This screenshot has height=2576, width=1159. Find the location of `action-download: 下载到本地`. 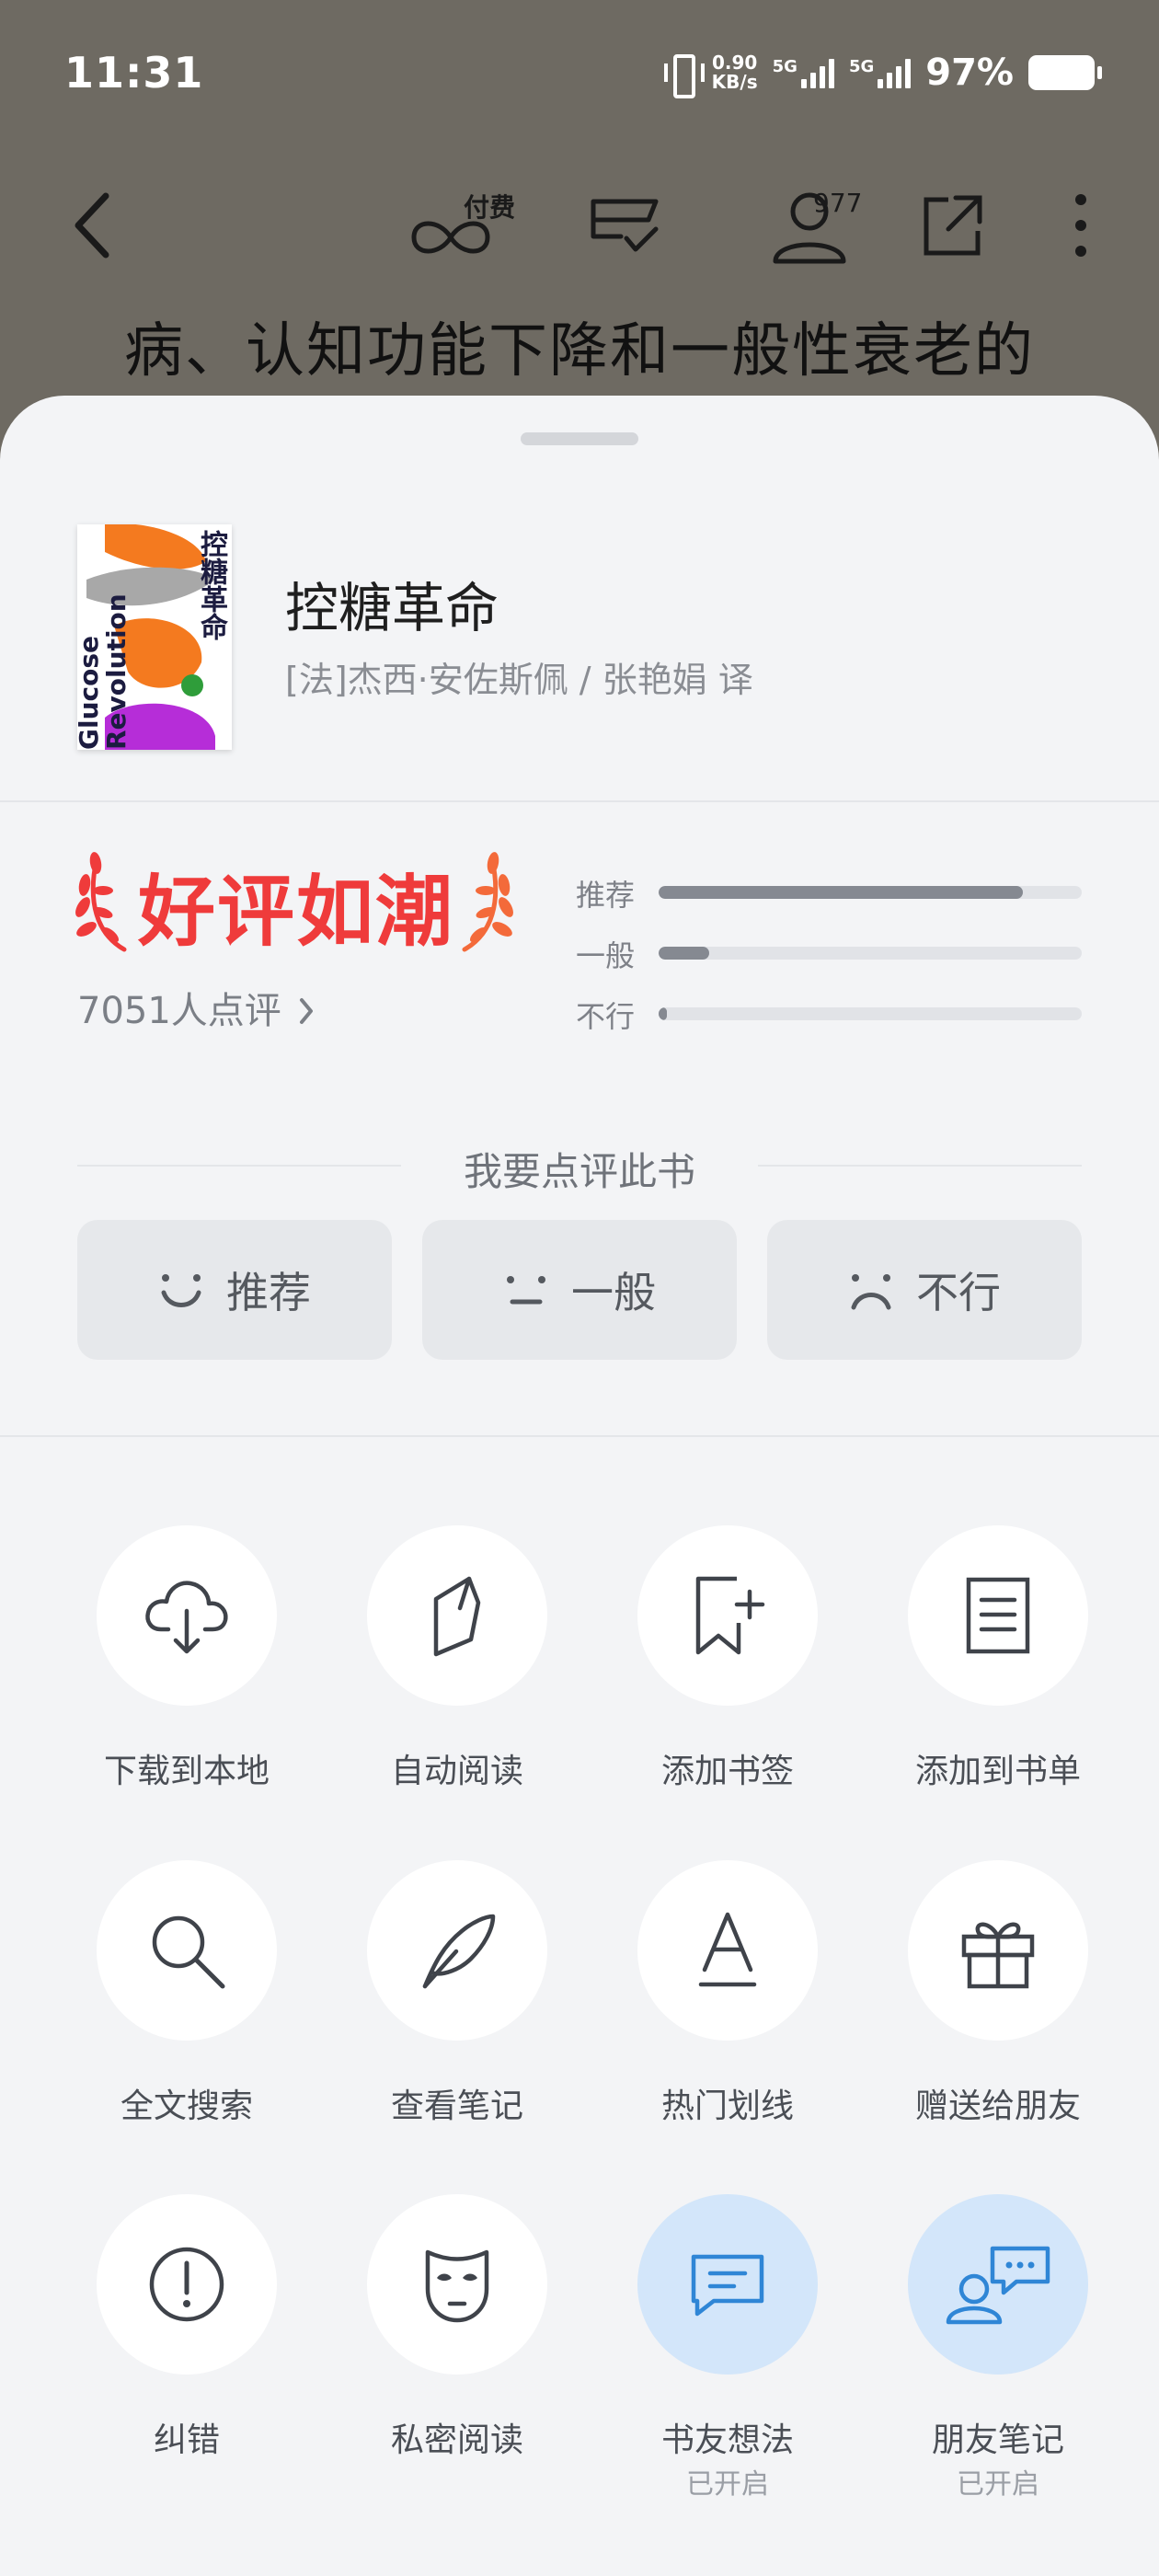

action-download: 下载到本地 is located at coordinates (187, 1677).